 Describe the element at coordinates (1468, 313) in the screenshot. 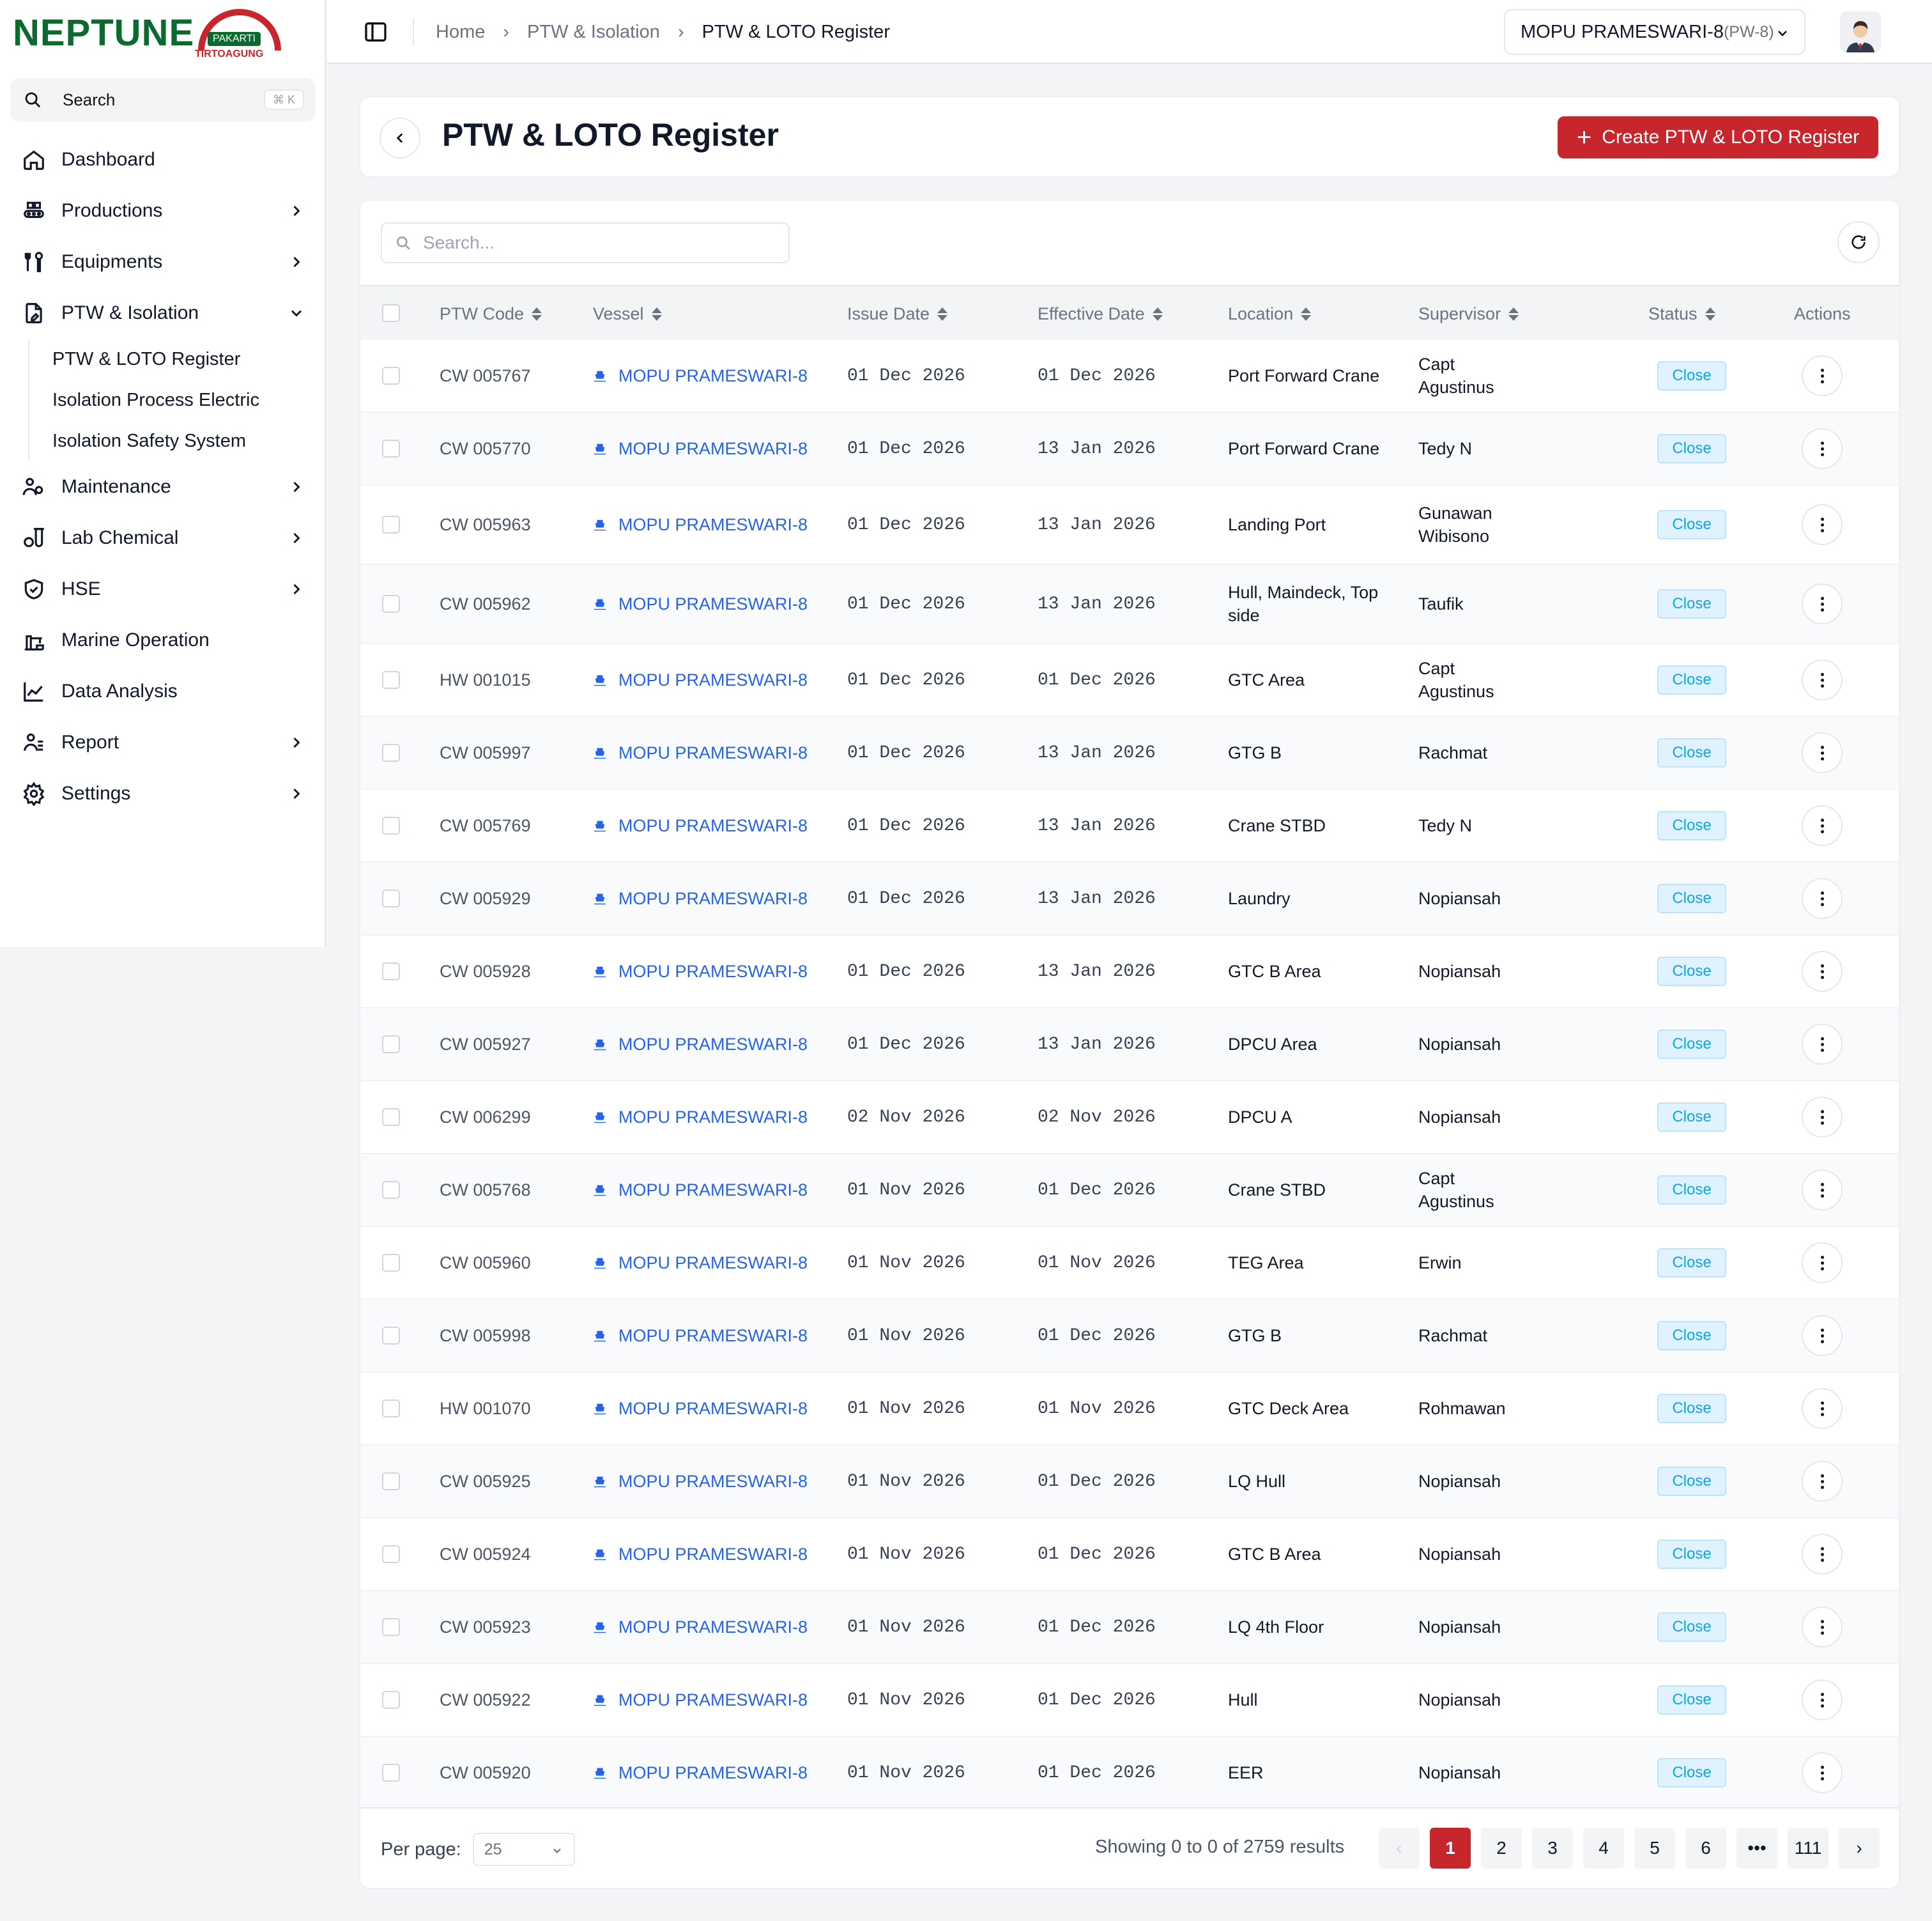

I see `column-supervisor: Supervisor` at that location.